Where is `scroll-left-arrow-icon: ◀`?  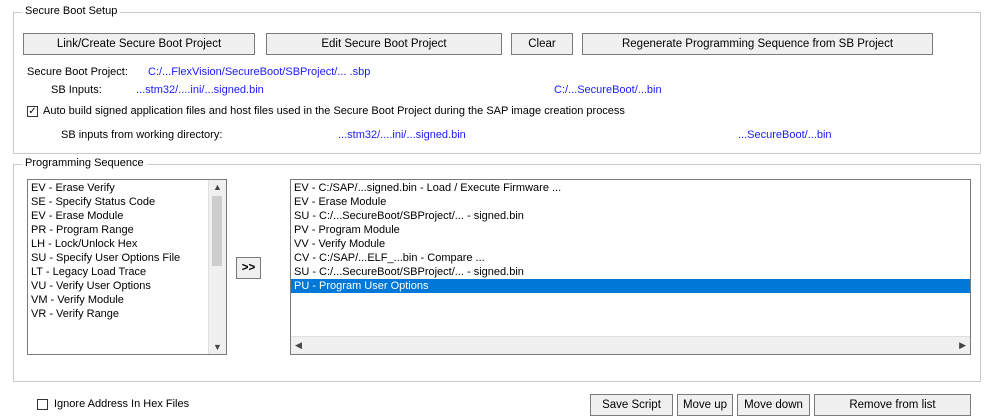 scroll-left-arrow-icon: ◀ is located at coordinates (298, 345).